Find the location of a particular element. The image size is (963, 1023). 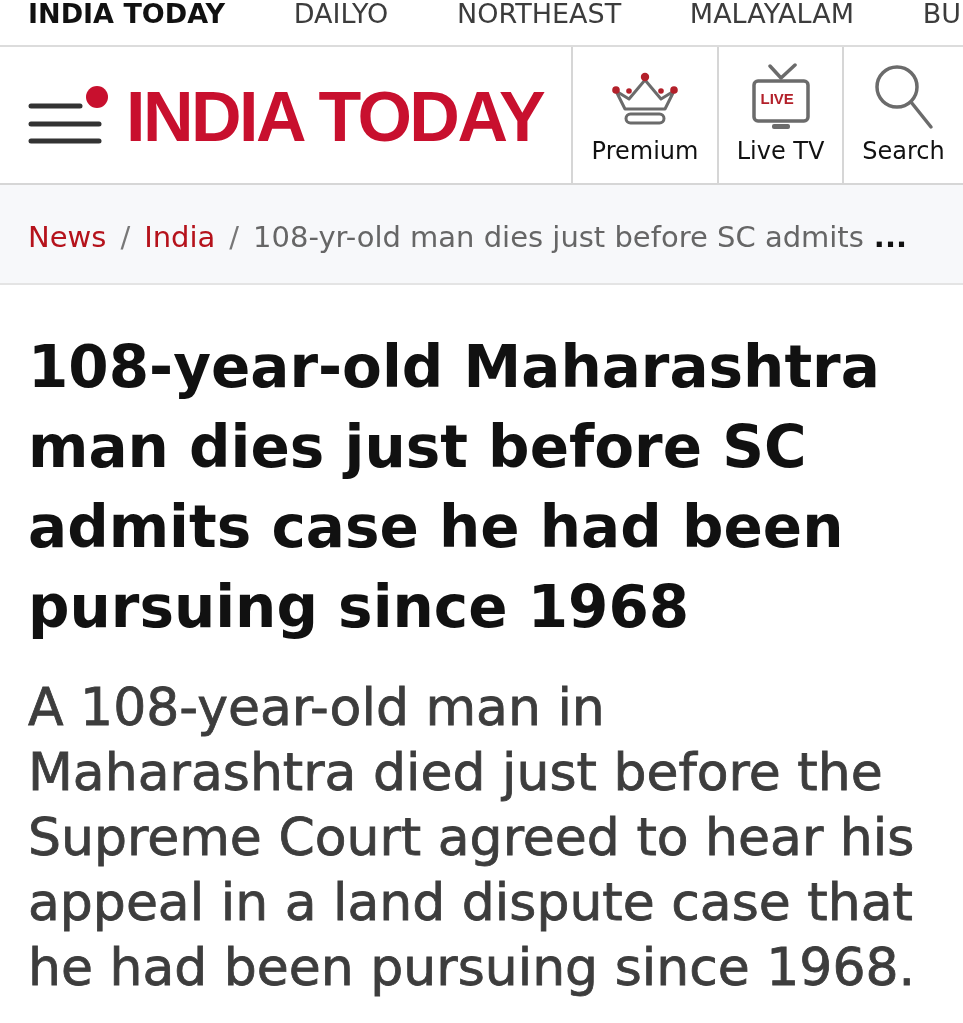

tv-icon is located at coordinates (780, 97).